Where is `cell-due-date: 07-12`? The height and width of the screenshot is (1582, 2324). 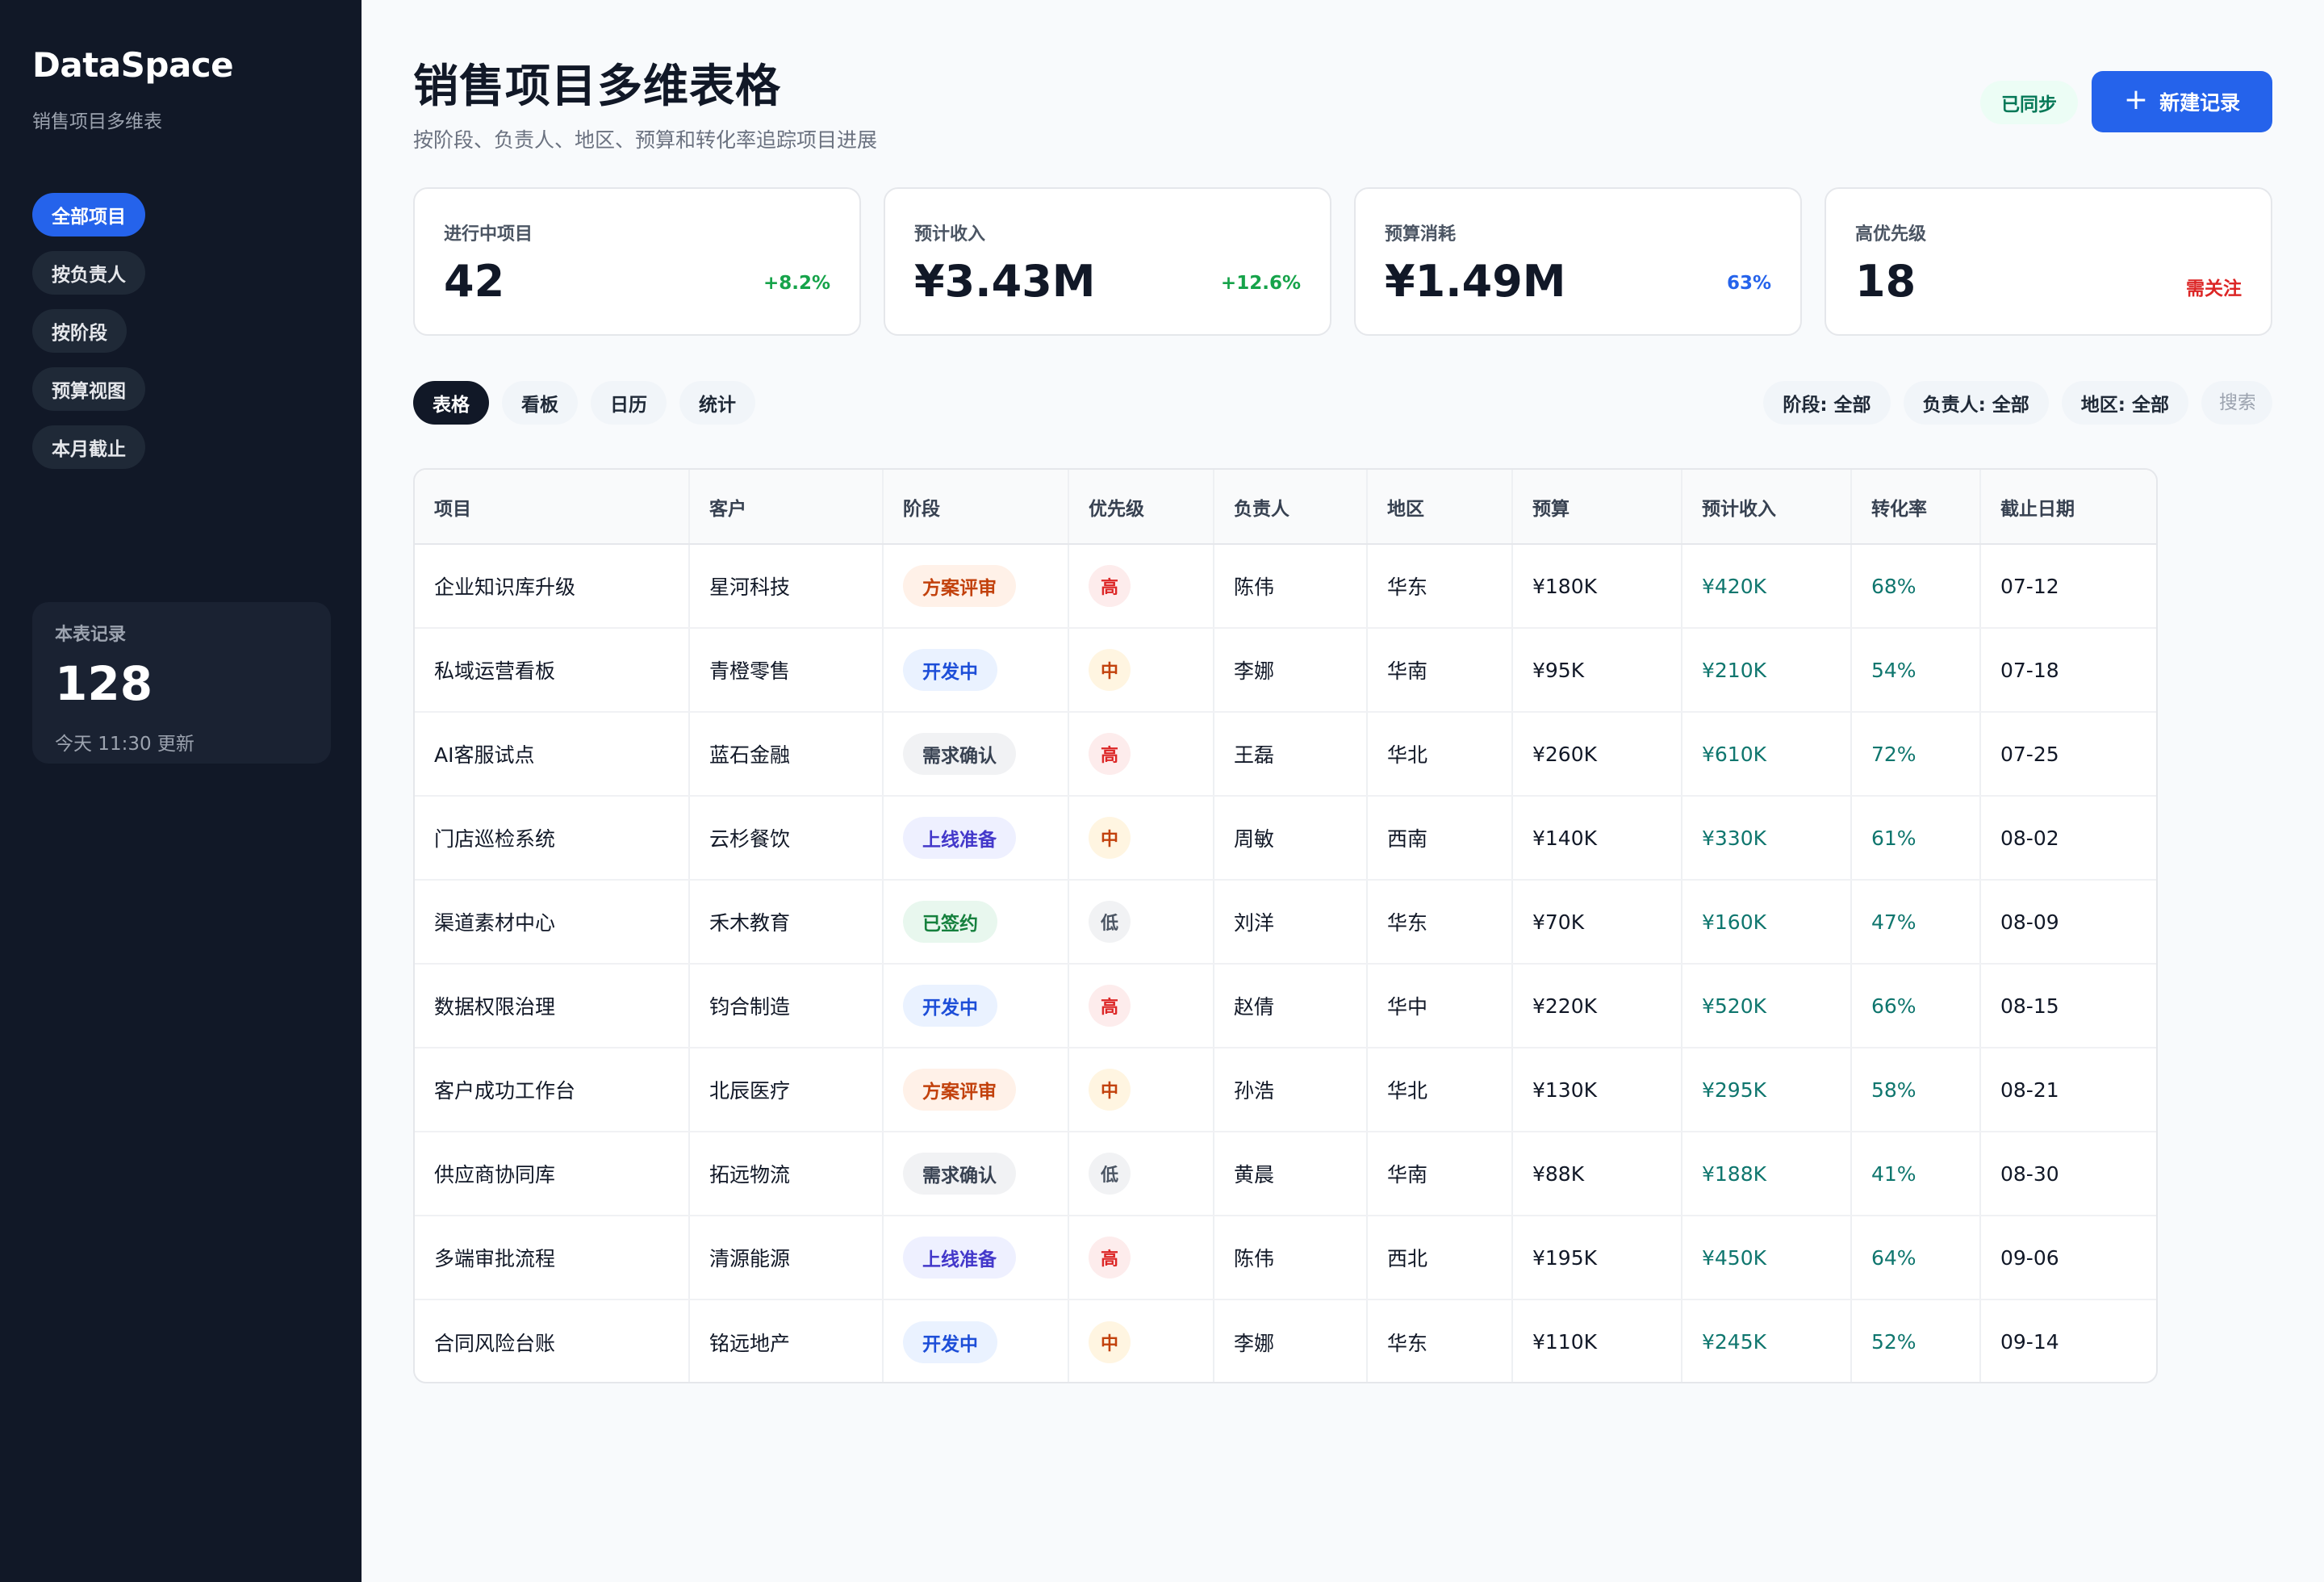
cell-due-date: 07-12 is located at coordinates (2068, 586).